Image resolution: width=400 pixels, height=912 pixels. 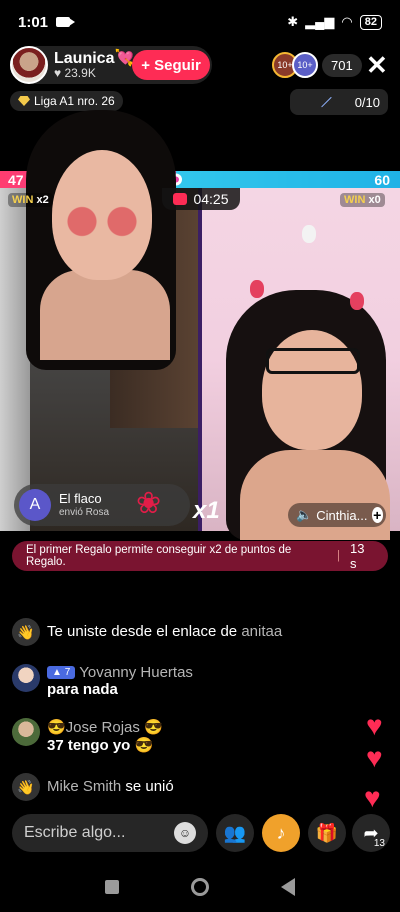 I want to click on gift-progress-value: 0/10, so click(x=367, y=102).